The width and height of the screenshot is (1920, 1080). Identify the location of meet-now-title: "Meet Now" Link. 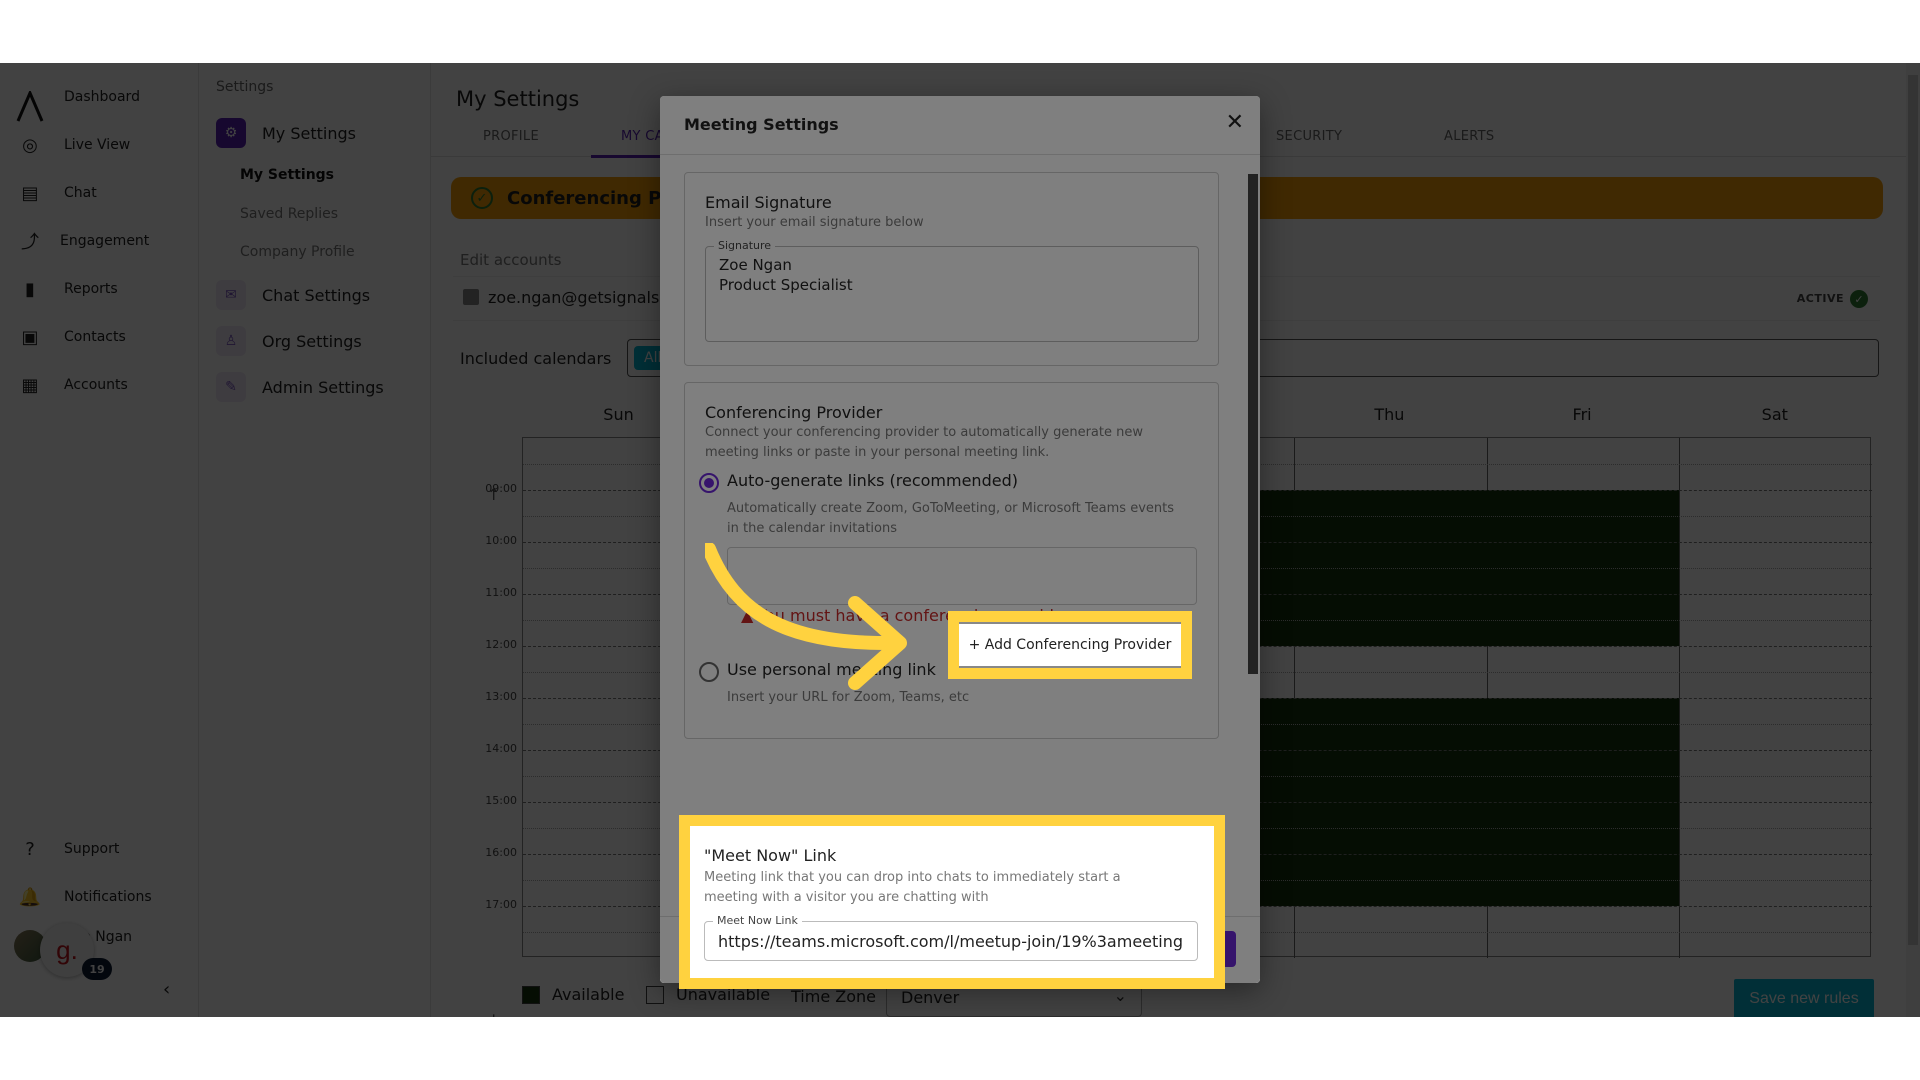
(770, 855).